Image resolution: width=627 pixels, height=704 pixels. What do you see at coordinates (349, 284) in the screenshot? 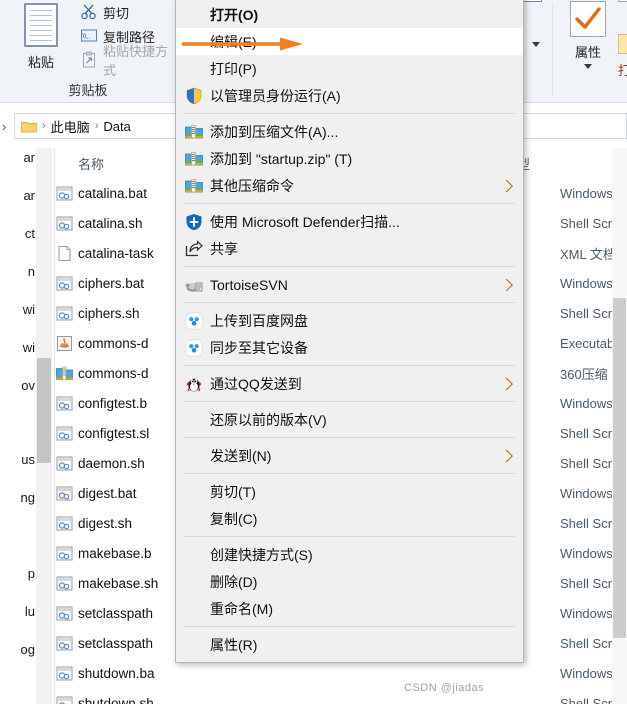
I see `menu-item: TortoiseSVN` at bounding box center [349, 284].